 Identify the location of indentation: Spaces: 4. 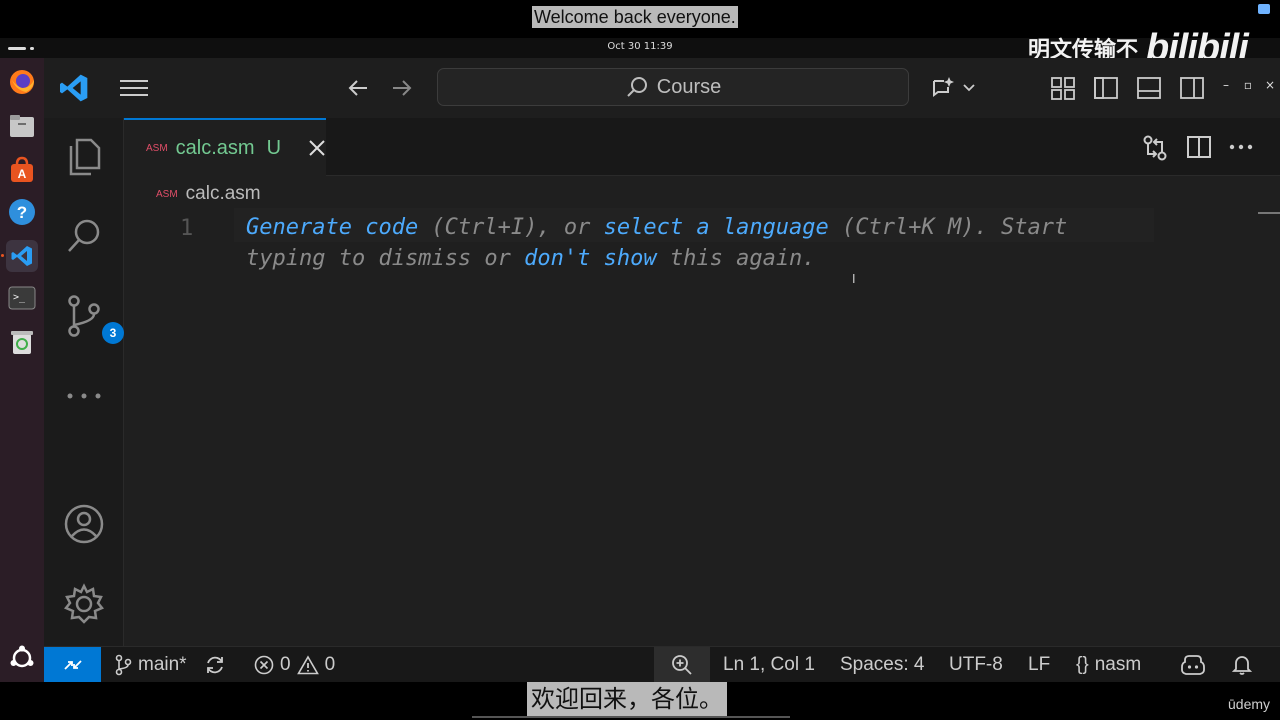
(882, 665).